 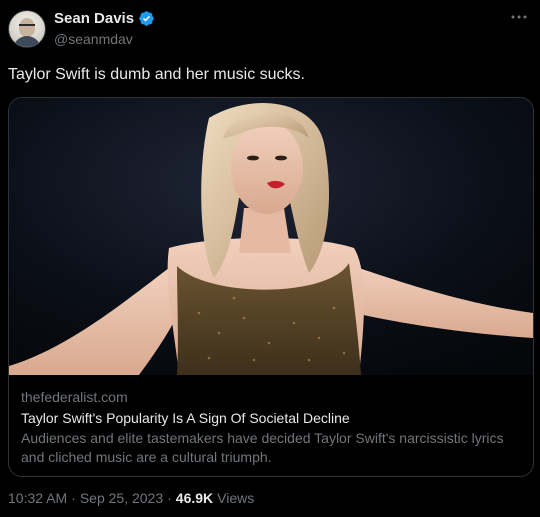 I want to click on more-icon, so click(x=519, y=16).